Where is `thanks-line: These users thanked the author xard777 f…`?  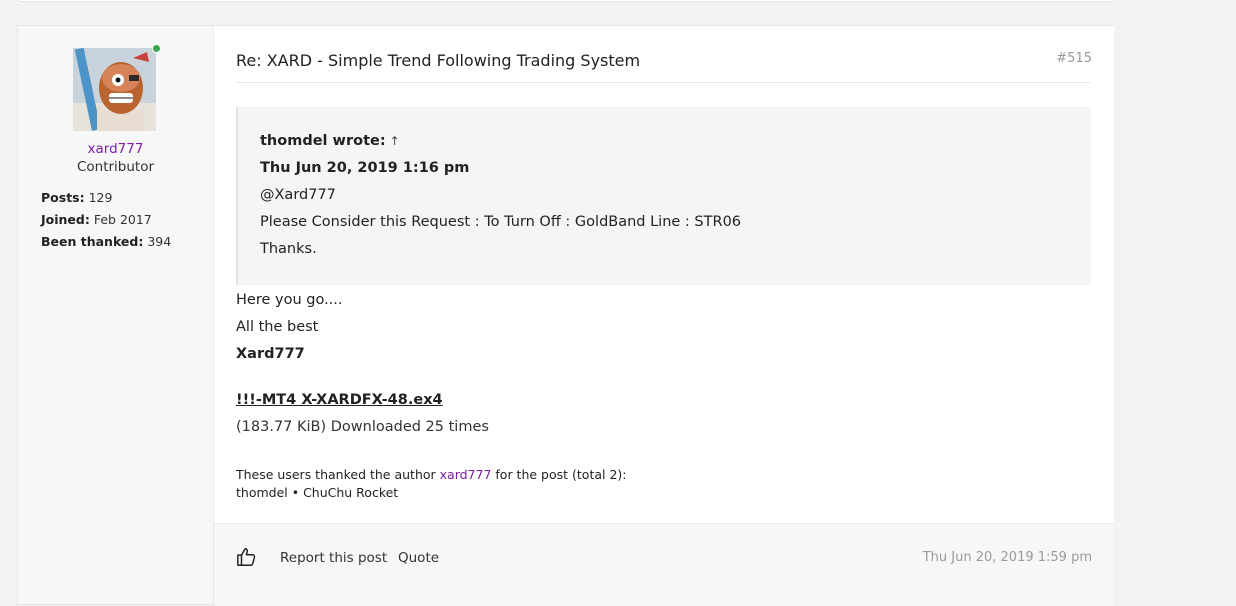 thanks-line: These users thanked the author xard777 f… is located at coordinates (431, 475).